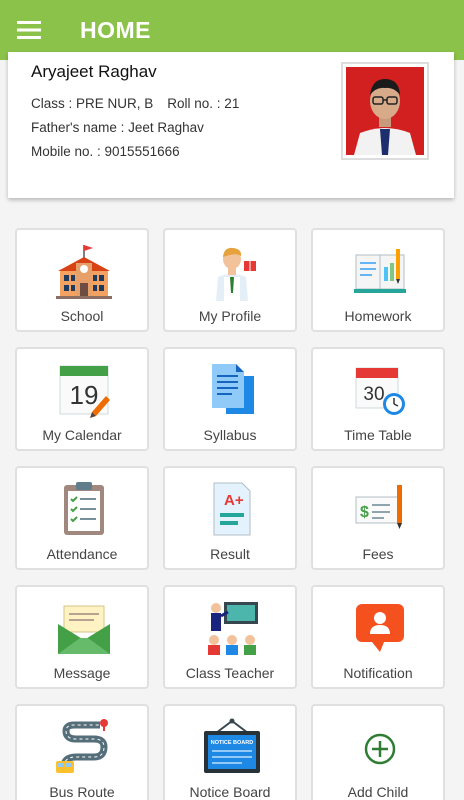 Image resolution: width=464 pixels, height=800 pixels. I want to click on tile-label: Result, so click(230, 554).